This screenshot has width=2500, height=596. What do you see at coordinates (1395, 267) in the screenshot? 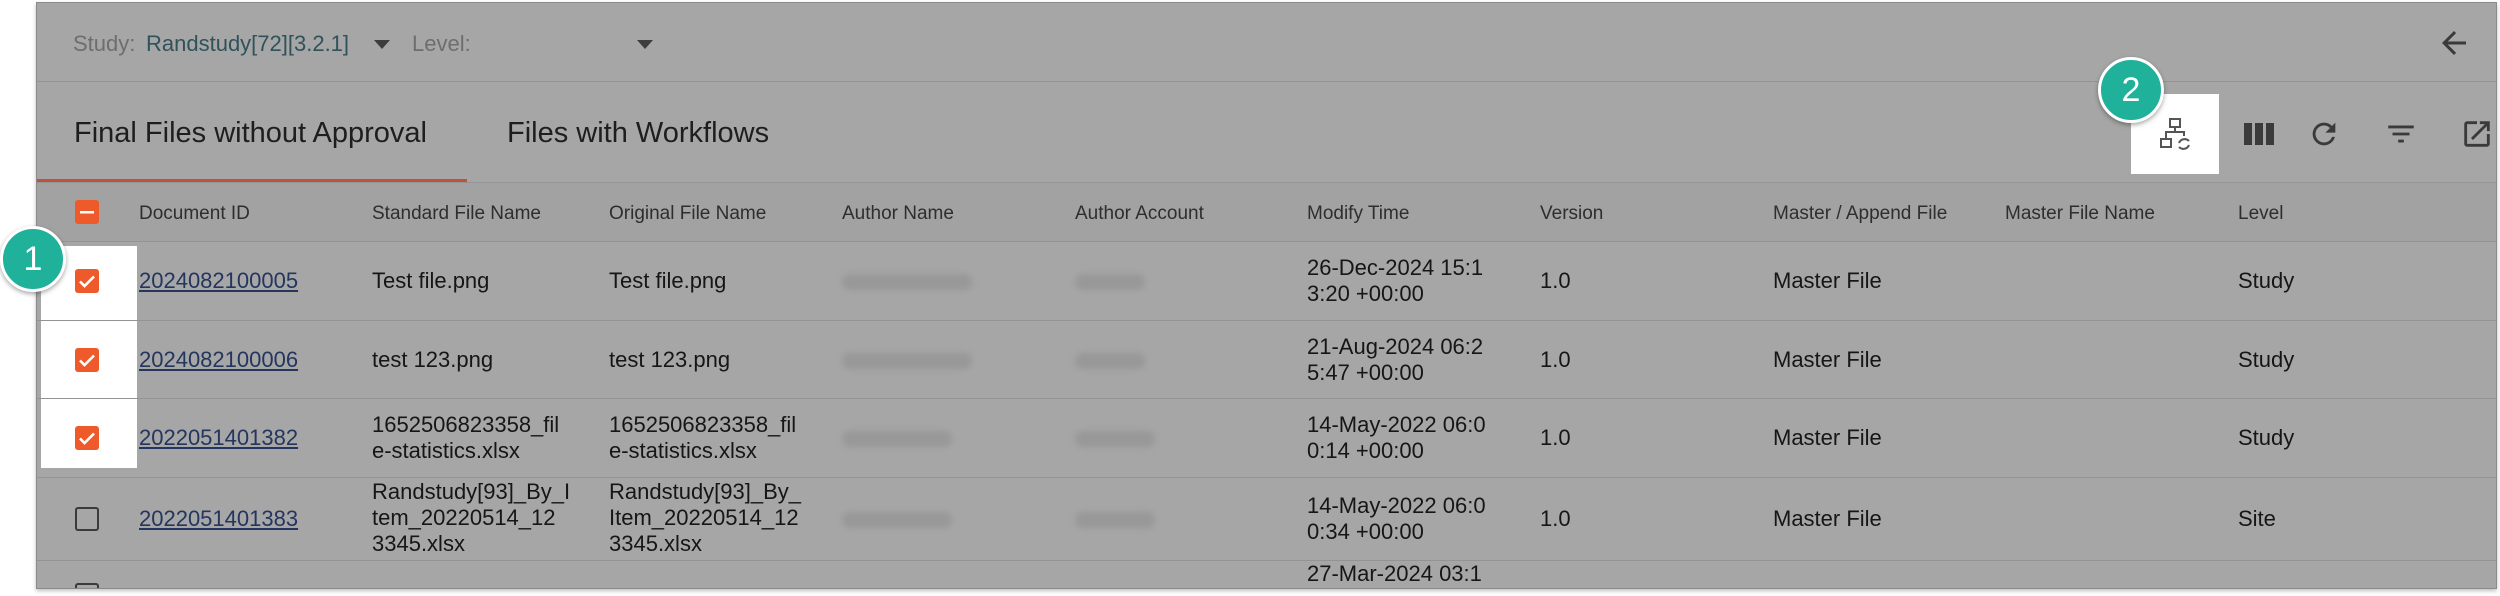
I see `modify-time-line1: 26-Dec-2024 15:1` at bounding box center [1395, 267].